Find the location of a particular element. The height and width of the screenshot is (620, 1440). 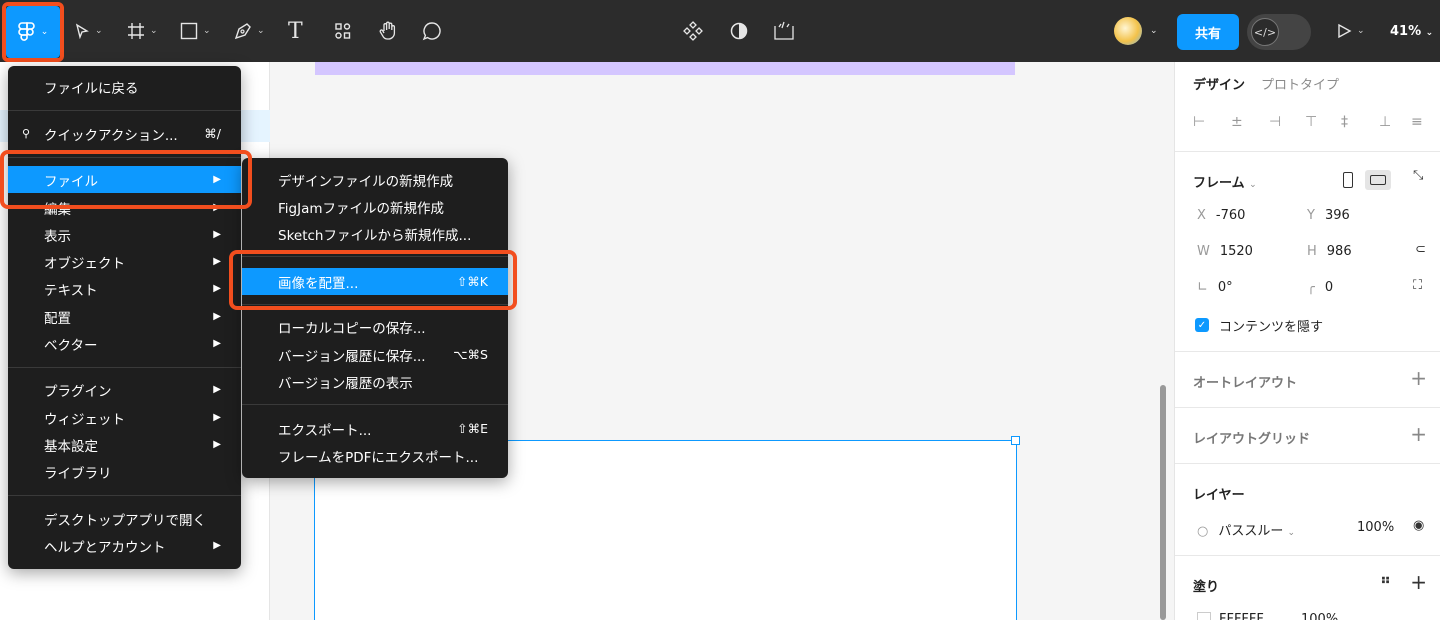

blend-mode-dropdown: ○ パススルー ⌄ is located at coordinates (1246, 529).